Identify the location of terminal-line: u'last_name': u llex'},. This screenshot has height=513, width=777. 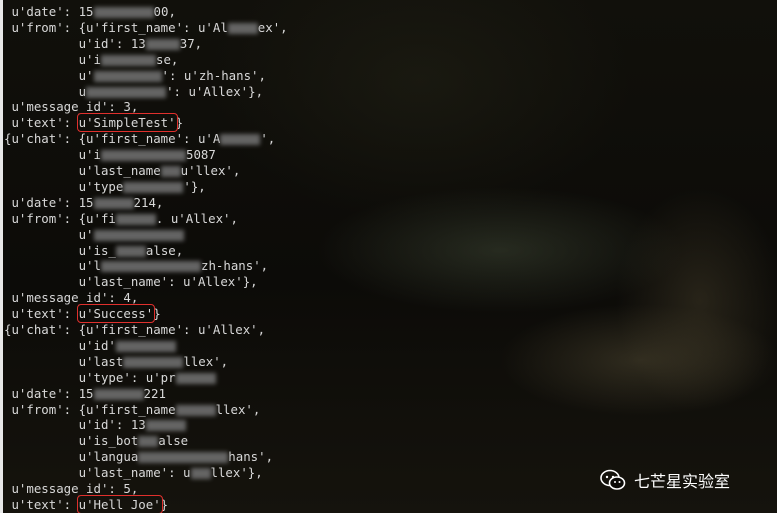
(133, 473).